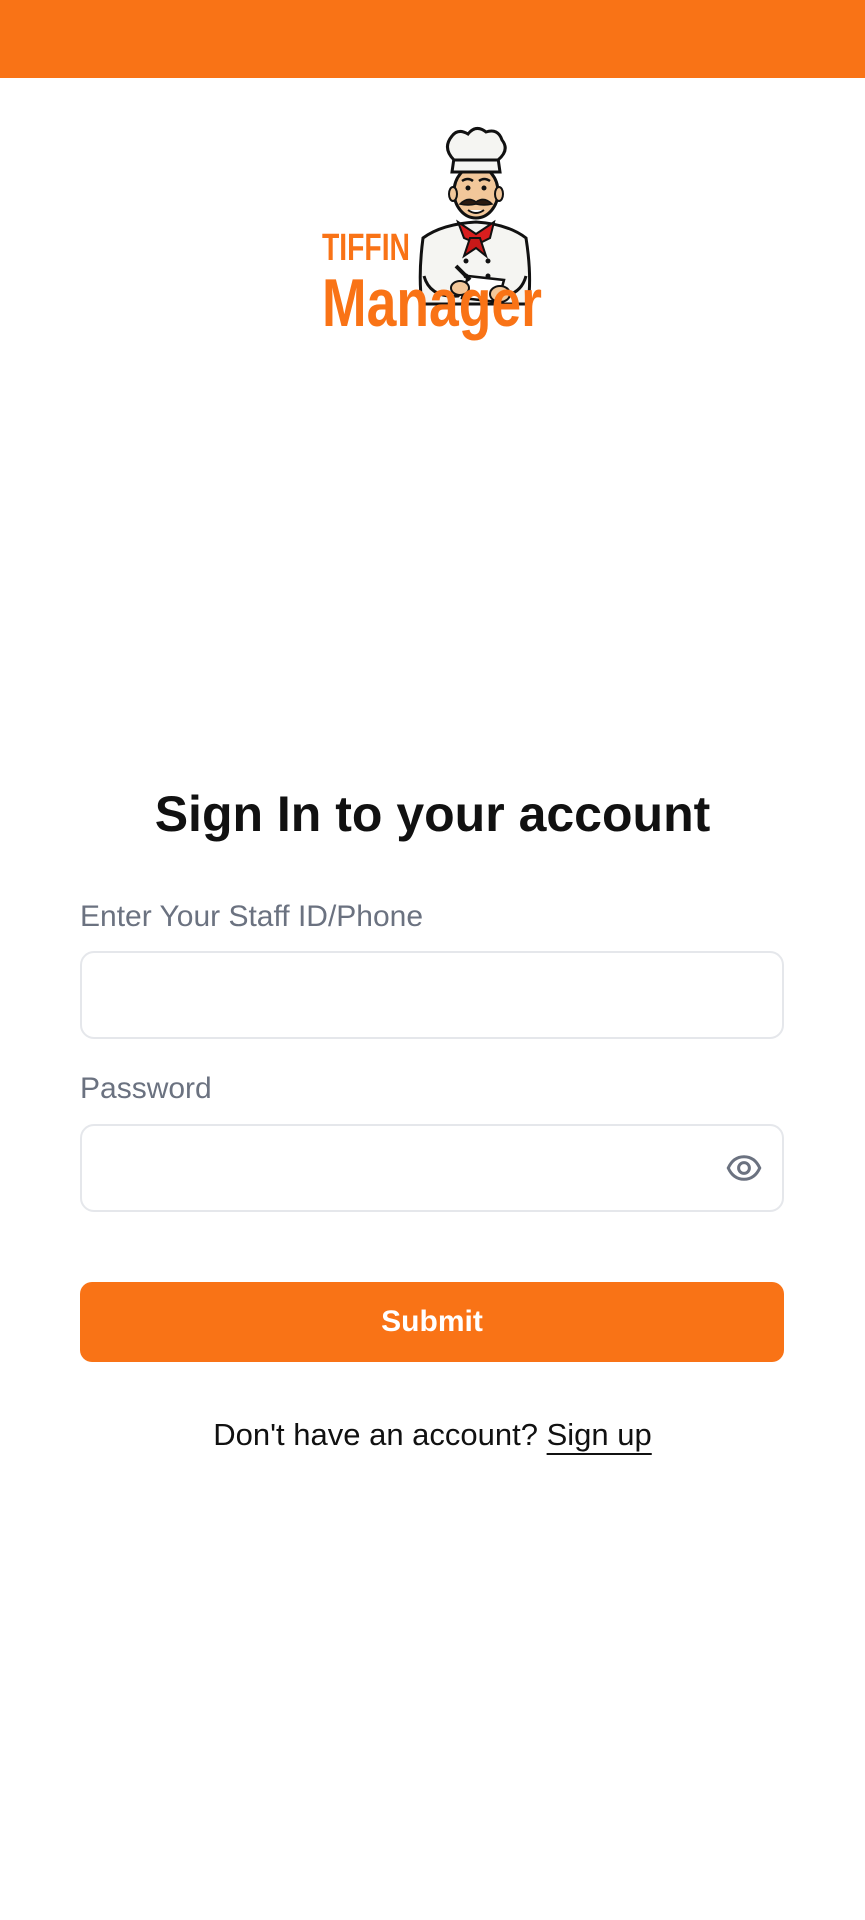 The height and width of the screenshot is (1920, 865). Describe the element at coordinates (252, 916) in the screenshot. I see `staff-id-label: Enter Your Staff ID/Phone` at that location.